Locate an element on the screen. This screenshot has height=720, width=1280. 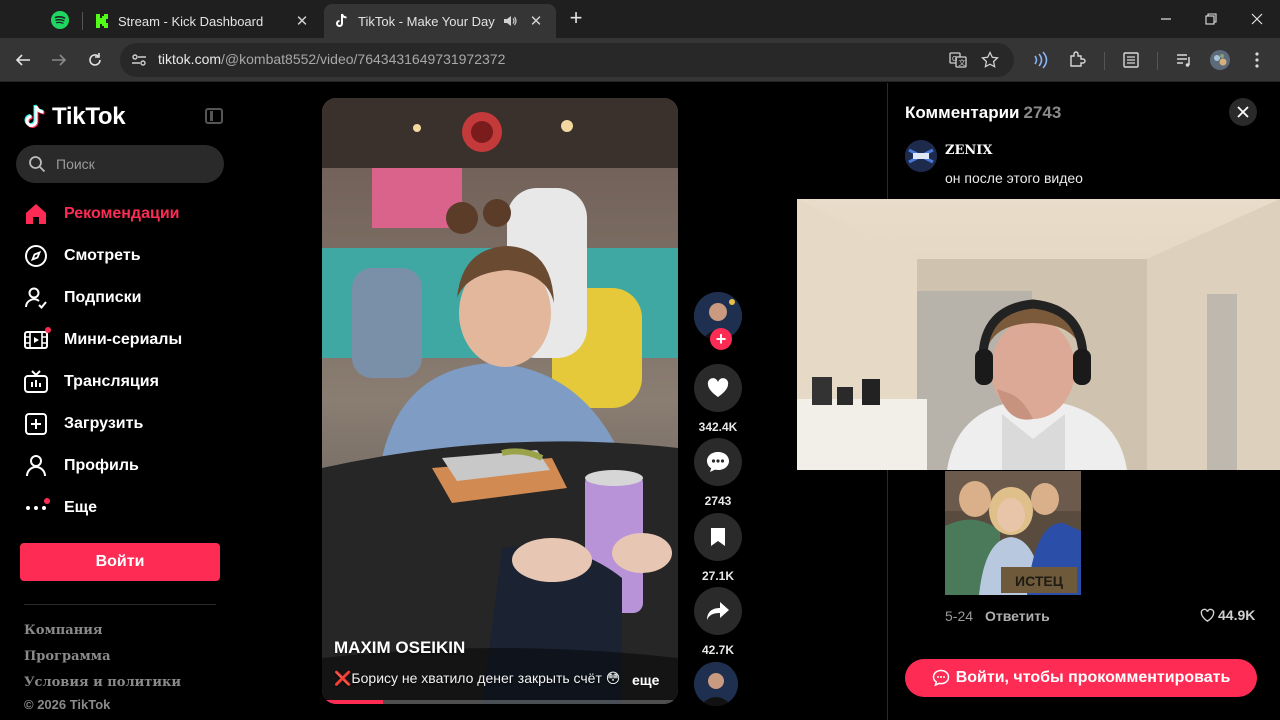
sidebar-item-recommendations: Рекомендации is located at coordinates (120, 214).